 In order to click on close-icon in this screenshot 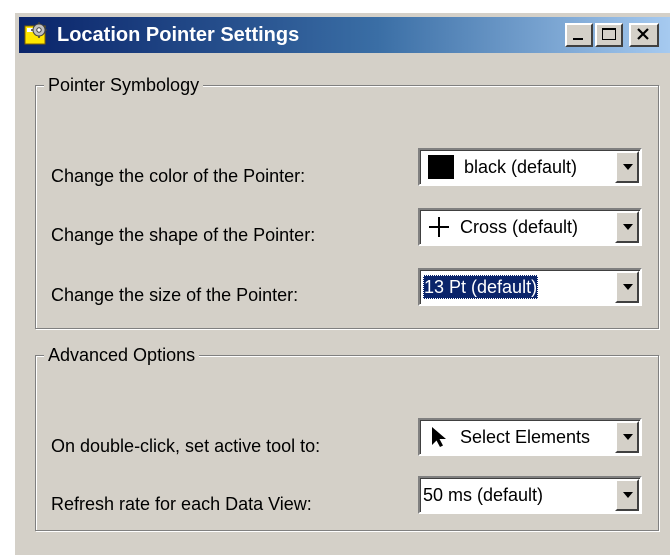, I will do `click(643, 34)`.